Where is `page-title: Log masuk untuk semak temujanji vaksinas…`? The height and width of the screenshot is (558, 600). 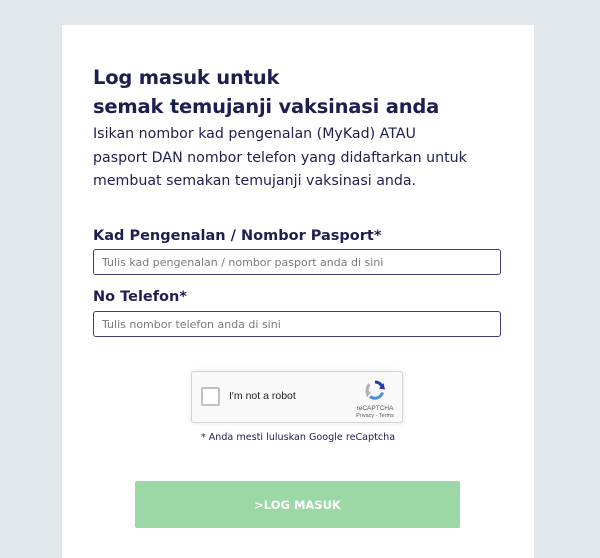
page-title: Log masuk untuk semak temujanji vaksinas… is located at coordinates (303, 92).